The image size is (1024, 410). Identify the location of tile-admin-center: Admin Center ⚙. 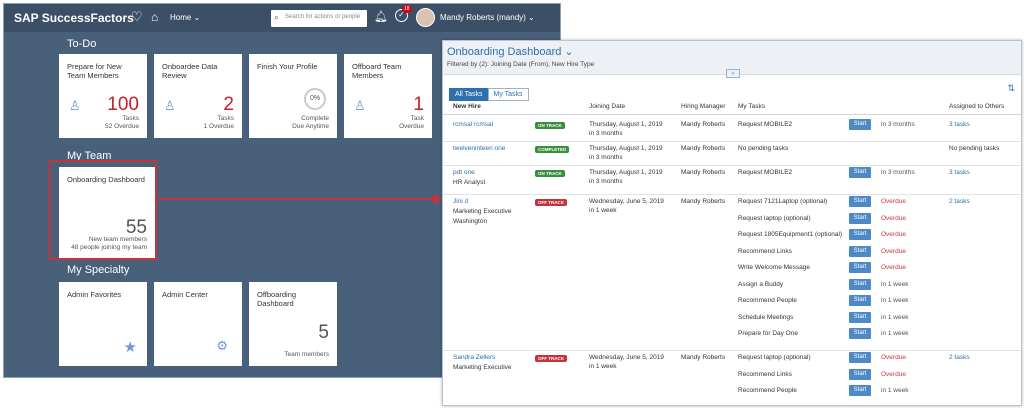
(198, 324).